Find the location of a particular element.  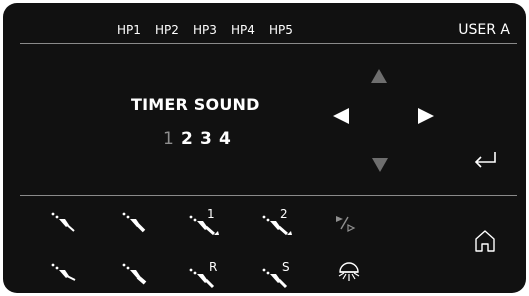

user-selector: USER A is located at coordinates (484, 30).